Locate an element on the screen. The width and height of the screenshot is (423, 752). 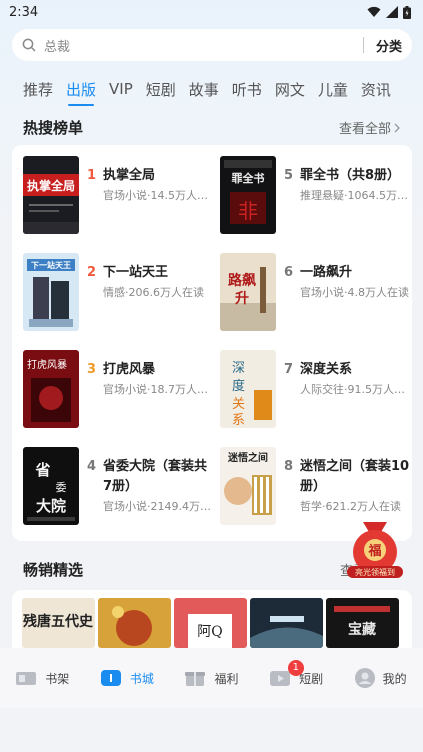
nav-profile: 我的 is located at coordinates (380, 678).